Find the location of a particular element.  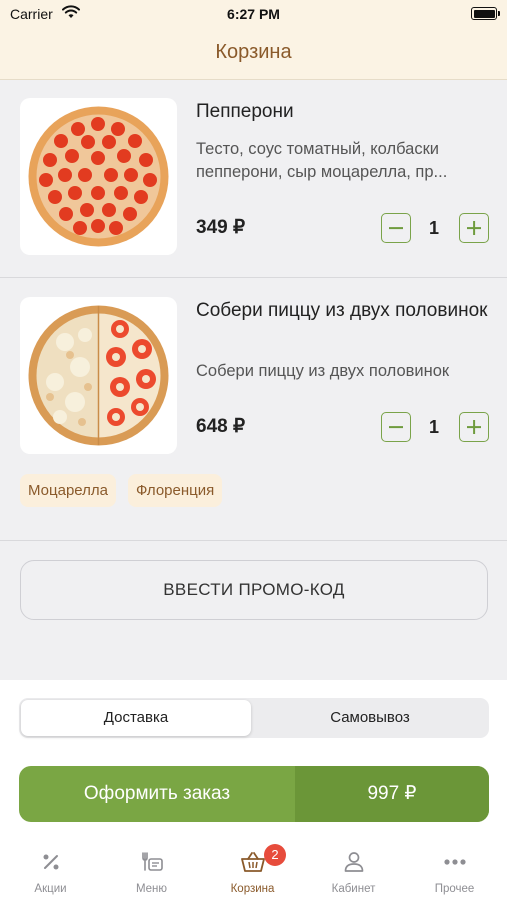

percent-icon is located at coordinates (50, 862).